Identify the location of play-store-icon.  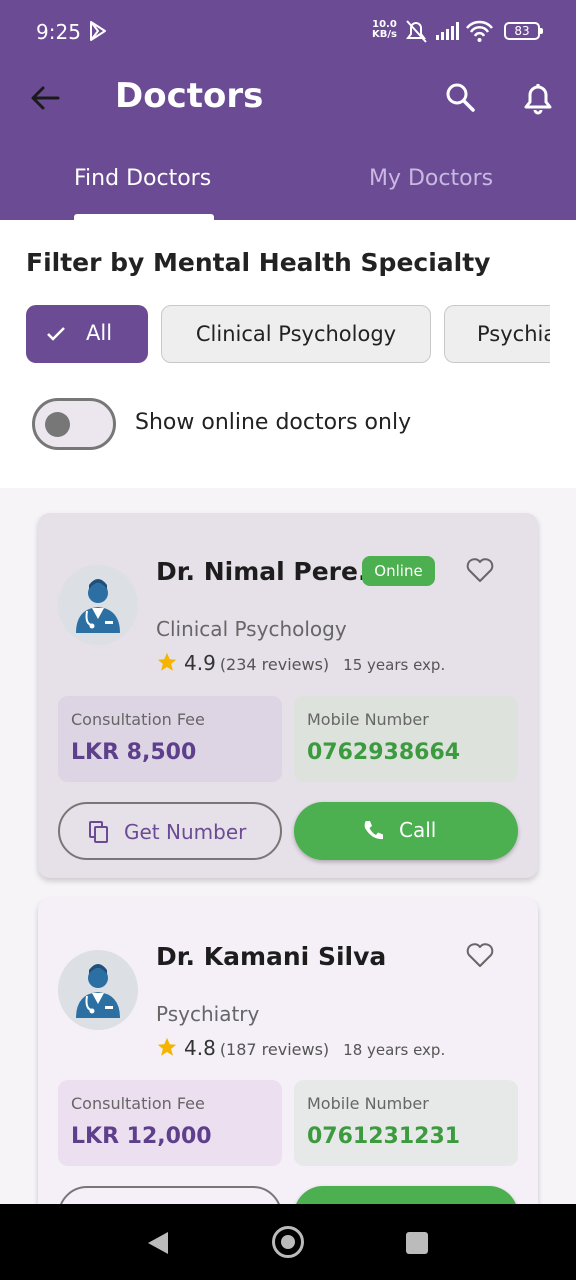
(98, 31).